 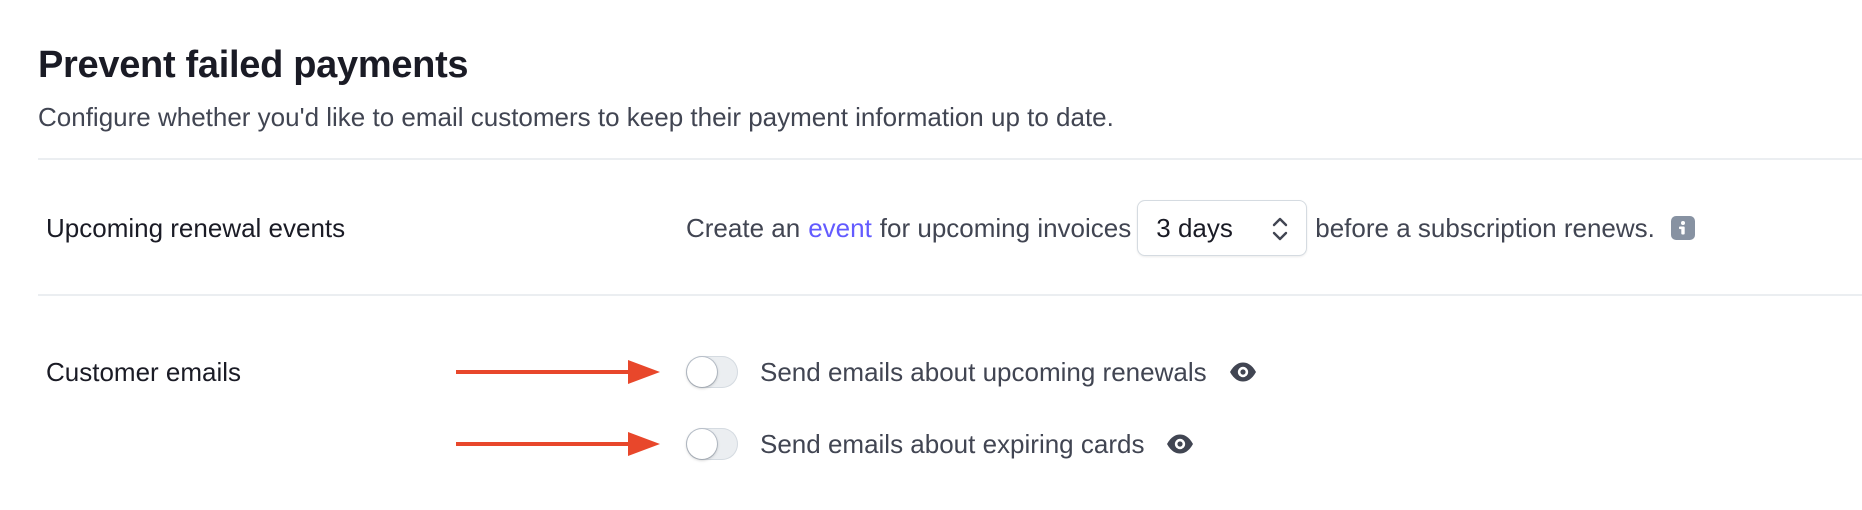 I want to click on renewal-emails-option: Send emails about upcoming renewals, so click(x=856, y=372).